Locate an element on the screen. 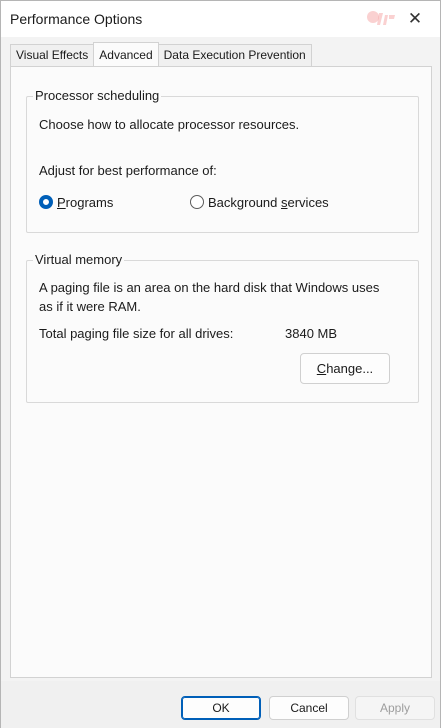 Image resolution: width=441 pixels, height=728 pixels. tab-data-execution-prevention: Data Execution Prevention is located at coordinates (234, 55).